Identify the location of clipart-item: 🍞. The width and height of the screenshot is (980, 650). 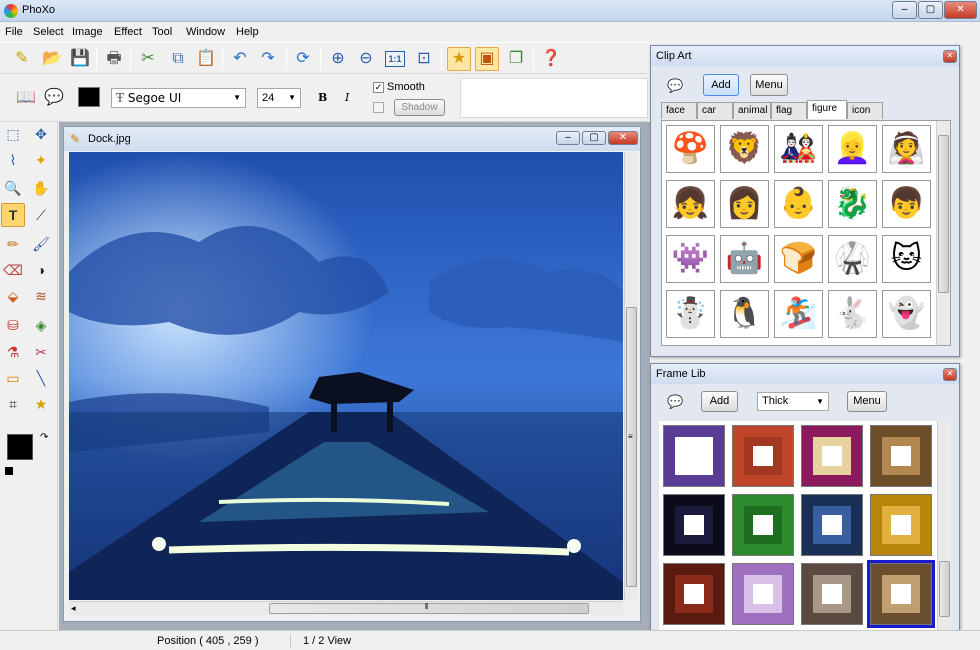
(798, 259).